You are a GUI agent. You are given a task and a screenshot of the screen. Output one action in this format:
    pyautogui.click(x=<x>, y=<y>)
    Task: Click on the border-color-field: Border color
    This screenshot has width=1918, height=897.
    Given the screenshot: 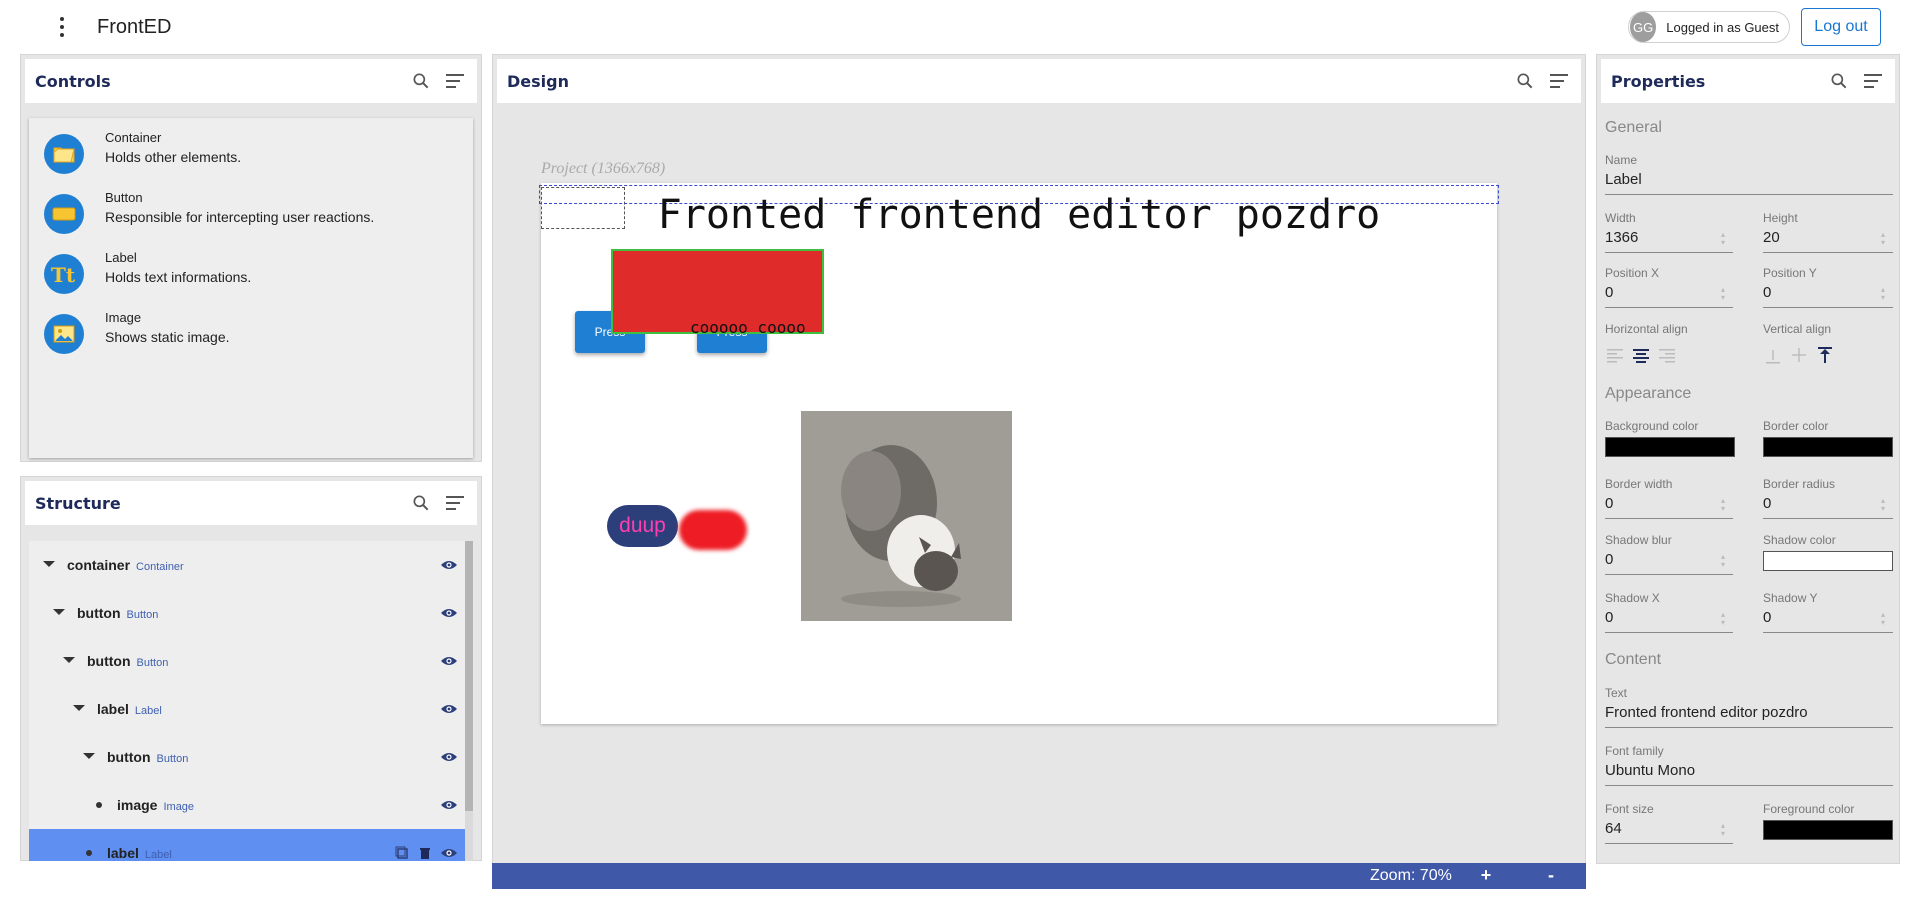 What is the action you would take?
    pyautogui.click(x=1828, y=438)
    